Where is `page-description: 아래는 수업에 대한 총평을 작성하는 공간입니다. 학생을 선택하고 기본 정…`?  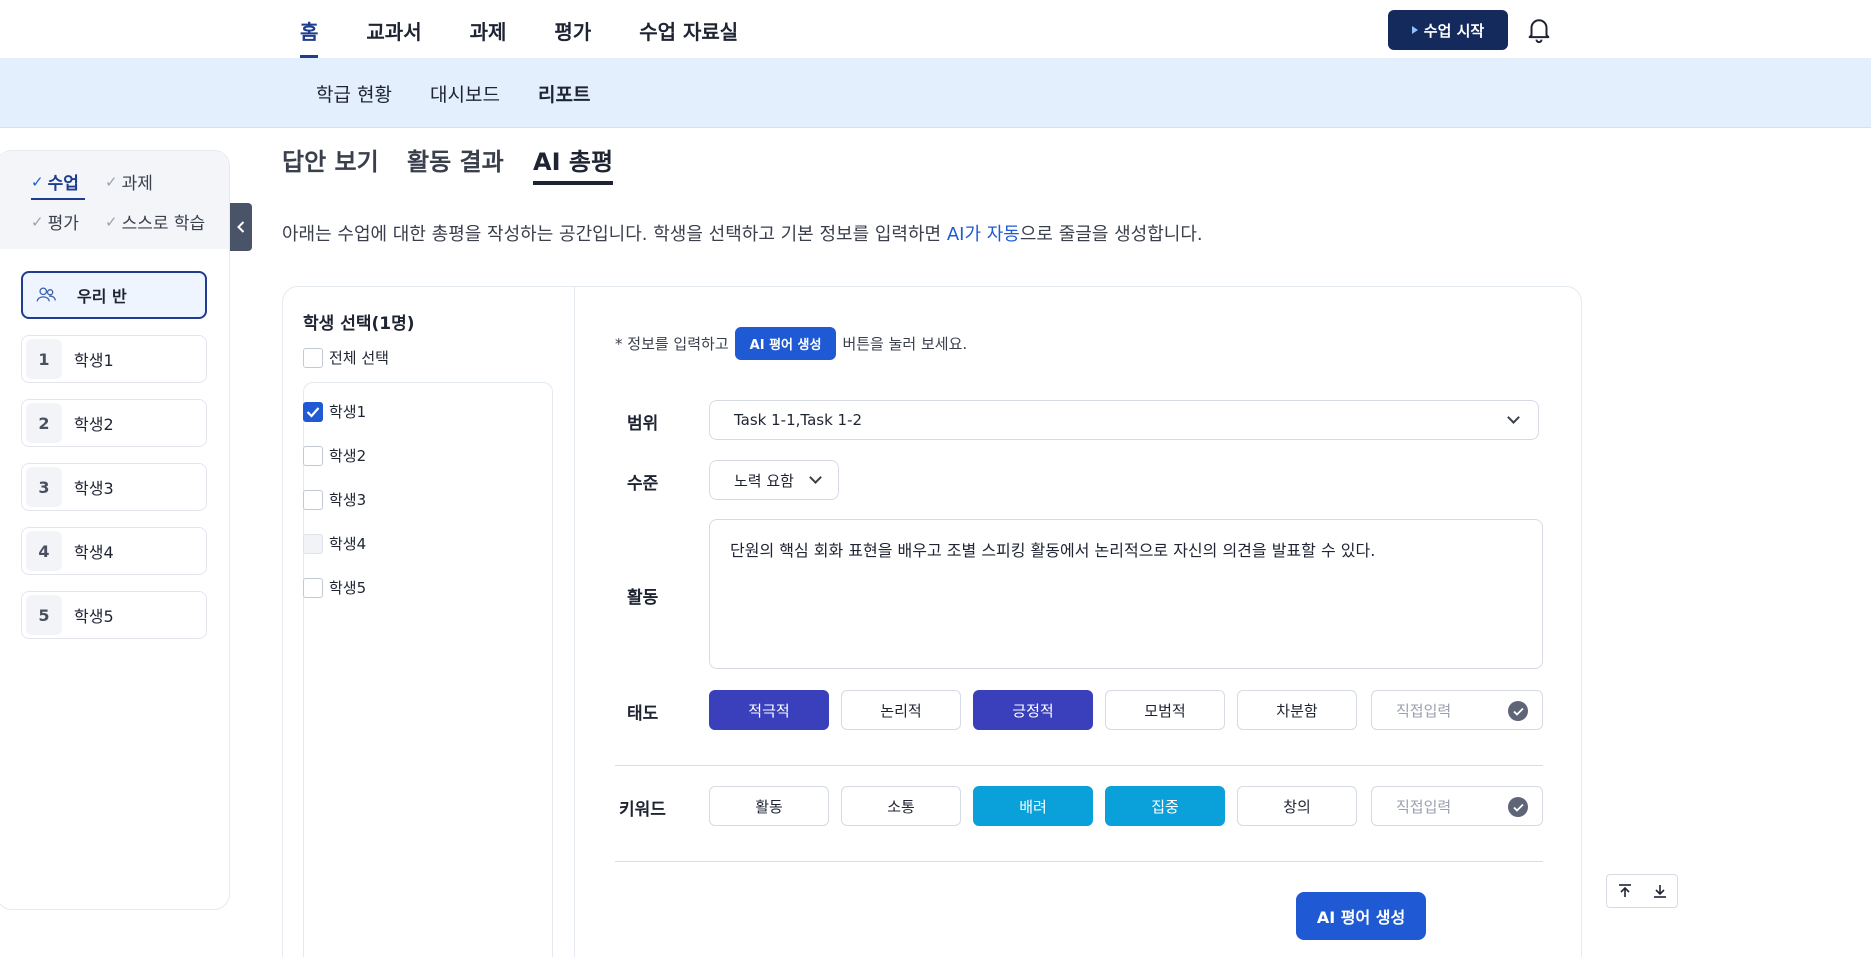
page-description: 아래는 수업에 대한 총평을 작성하는 공간입니다. 학생을 선택하고 기본 정… is located at coordinates (742, 233).